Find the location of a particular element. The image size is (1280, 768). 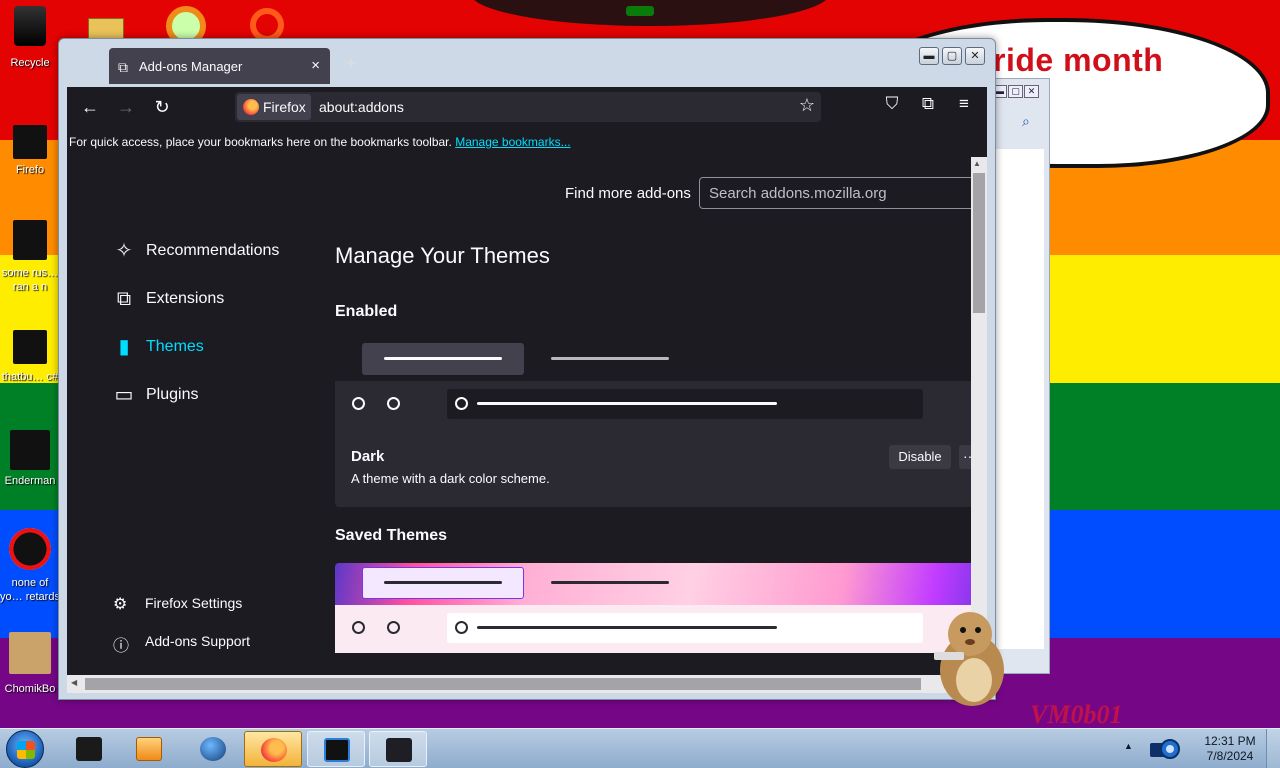

gear-icon: ⚙ is located at coordinates (120, 604).